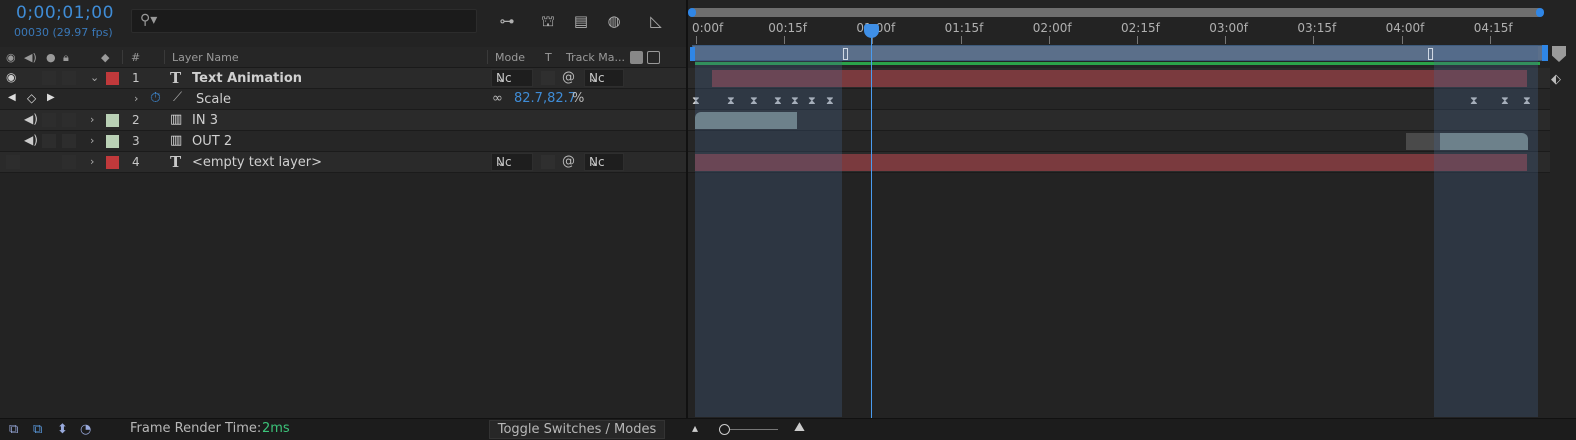 The image size is (1576, 440). Describe the element at coordinates (656, 21) in the screenshot. I see `graph-editor-icon: ◺` at that location.